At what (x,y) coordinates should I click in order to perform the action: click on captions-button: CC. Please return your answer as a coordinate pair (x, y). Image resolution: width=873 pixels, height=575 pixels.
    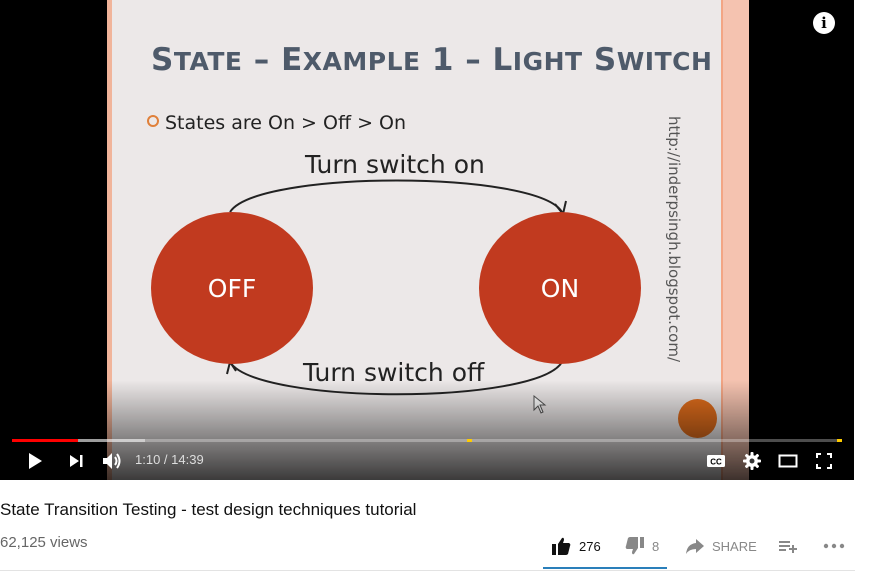
    Looking at the image, I should click on (716, 460).